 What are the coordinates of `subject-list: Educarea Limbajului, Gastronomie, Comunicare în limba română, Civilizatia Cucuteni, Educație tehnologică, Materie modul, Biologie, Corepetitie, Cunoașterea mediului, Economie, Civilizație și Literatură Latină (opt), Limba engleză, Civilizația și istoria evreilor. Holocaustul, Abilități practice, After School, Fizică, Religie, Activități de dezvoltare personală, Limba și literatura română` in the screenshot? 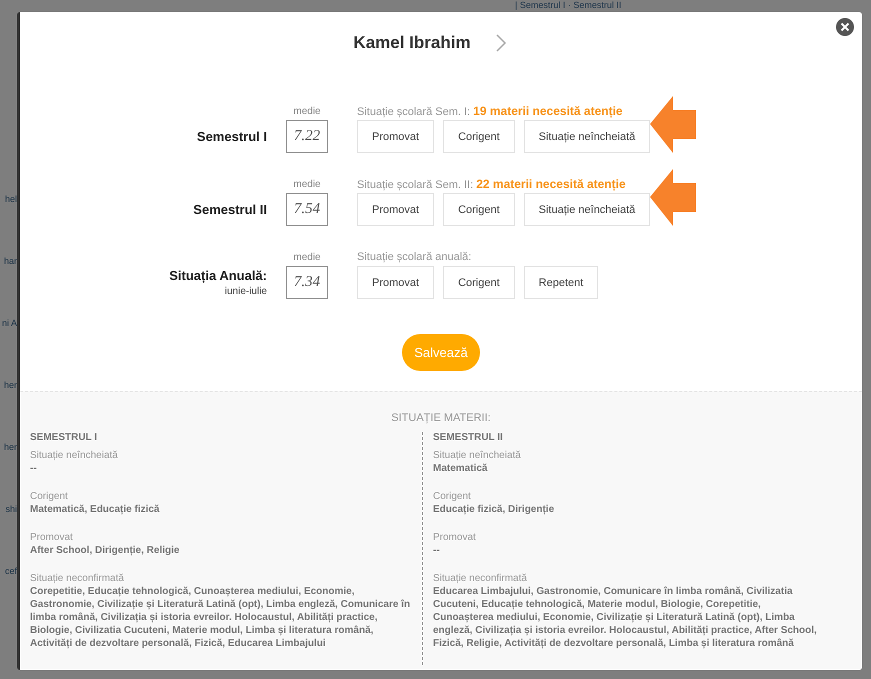 It's located at (627, 617).